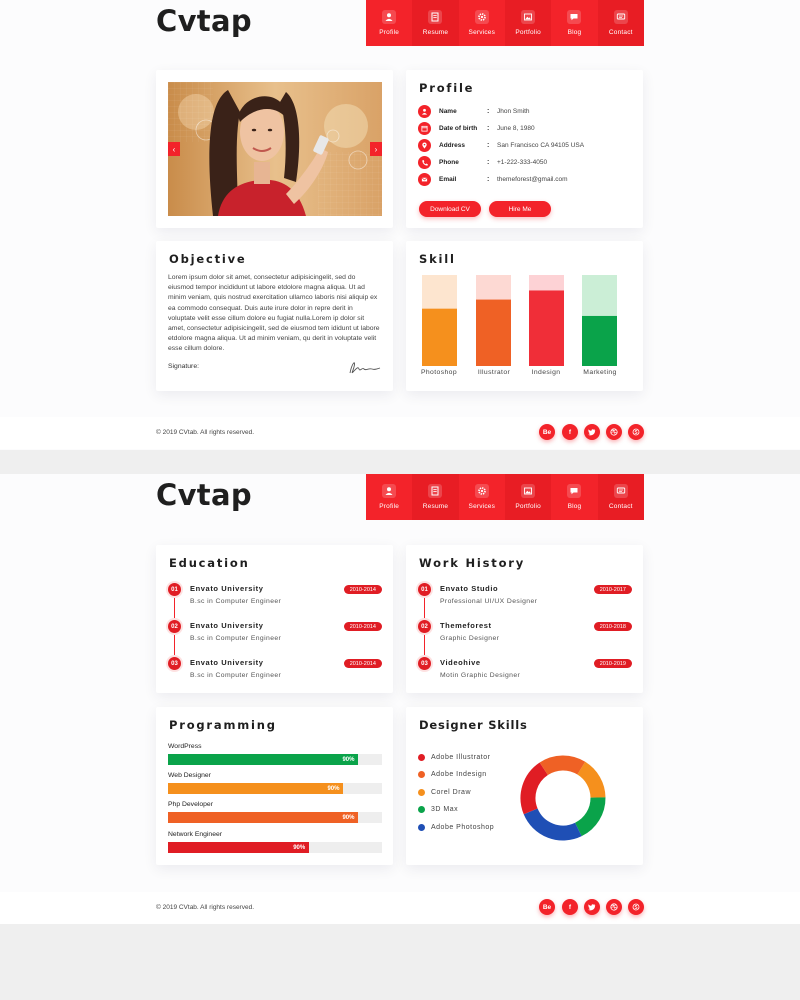 The width and height of the screenshot is (800, 1000). I want to click on item-title: Themeforest, so click(466, 625).